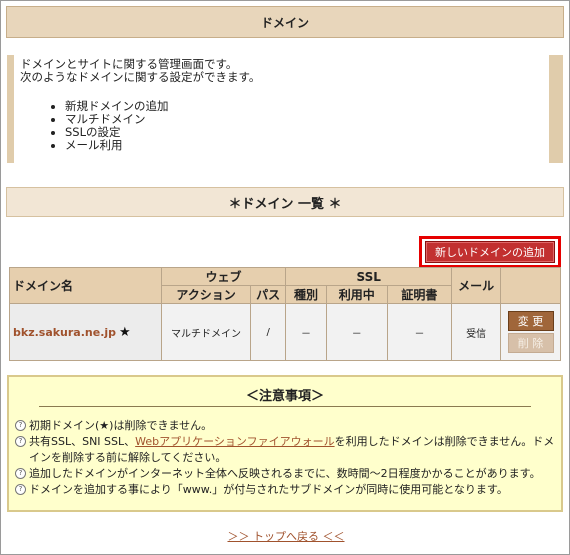 This screenshot has width=570, height=555. What do you see at coordinates (285, 426) in the screenshot?
I see `note-item: ? 初期ドメイン(★)は削除できません。` at bounding box center [285, 426].